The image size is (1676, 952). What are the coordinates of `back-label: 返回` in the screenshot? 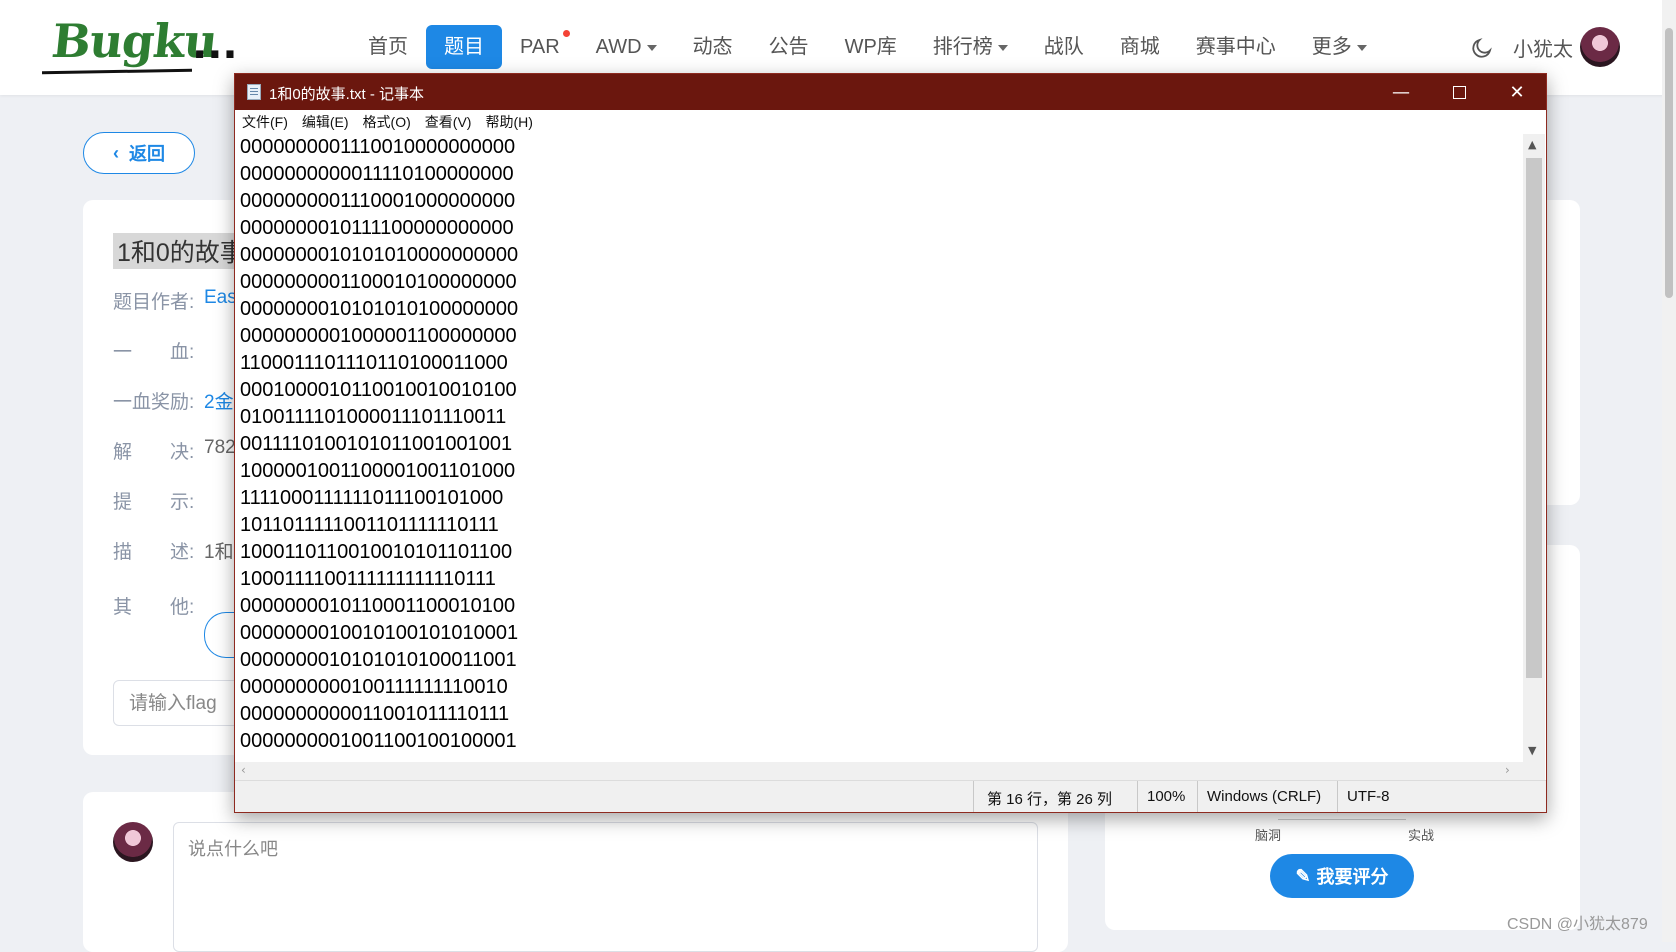 It's located at (147, 154).